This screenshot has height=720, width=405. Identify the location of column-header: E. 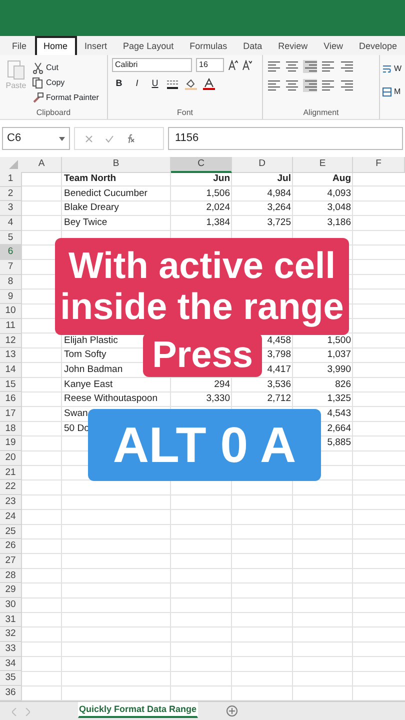
(323, 165).